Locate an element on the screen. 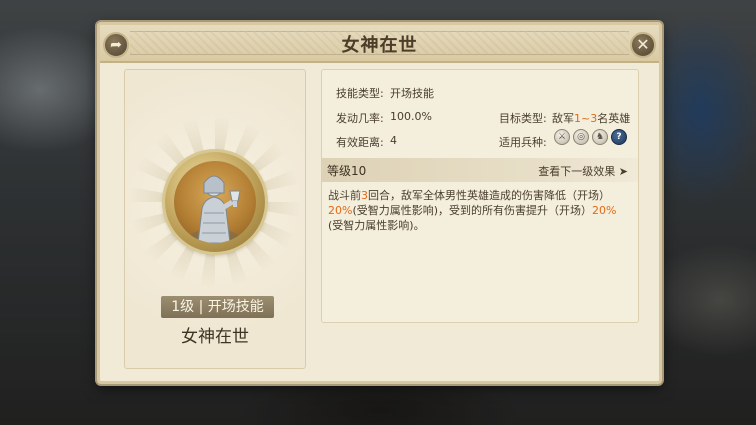 This screenshot has width=756, height=425. unit-type-icons: ⚔ ◎ ♞ ? is located at coordinates (590, 137).